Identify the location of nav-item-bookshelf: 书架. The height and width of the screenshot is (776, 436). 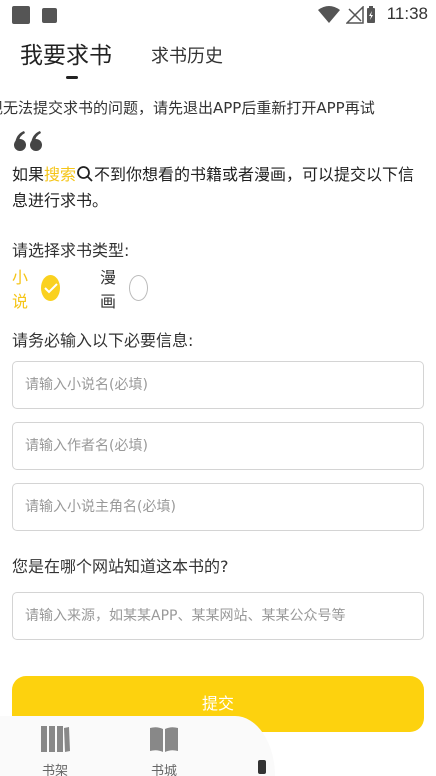
(55, 750).